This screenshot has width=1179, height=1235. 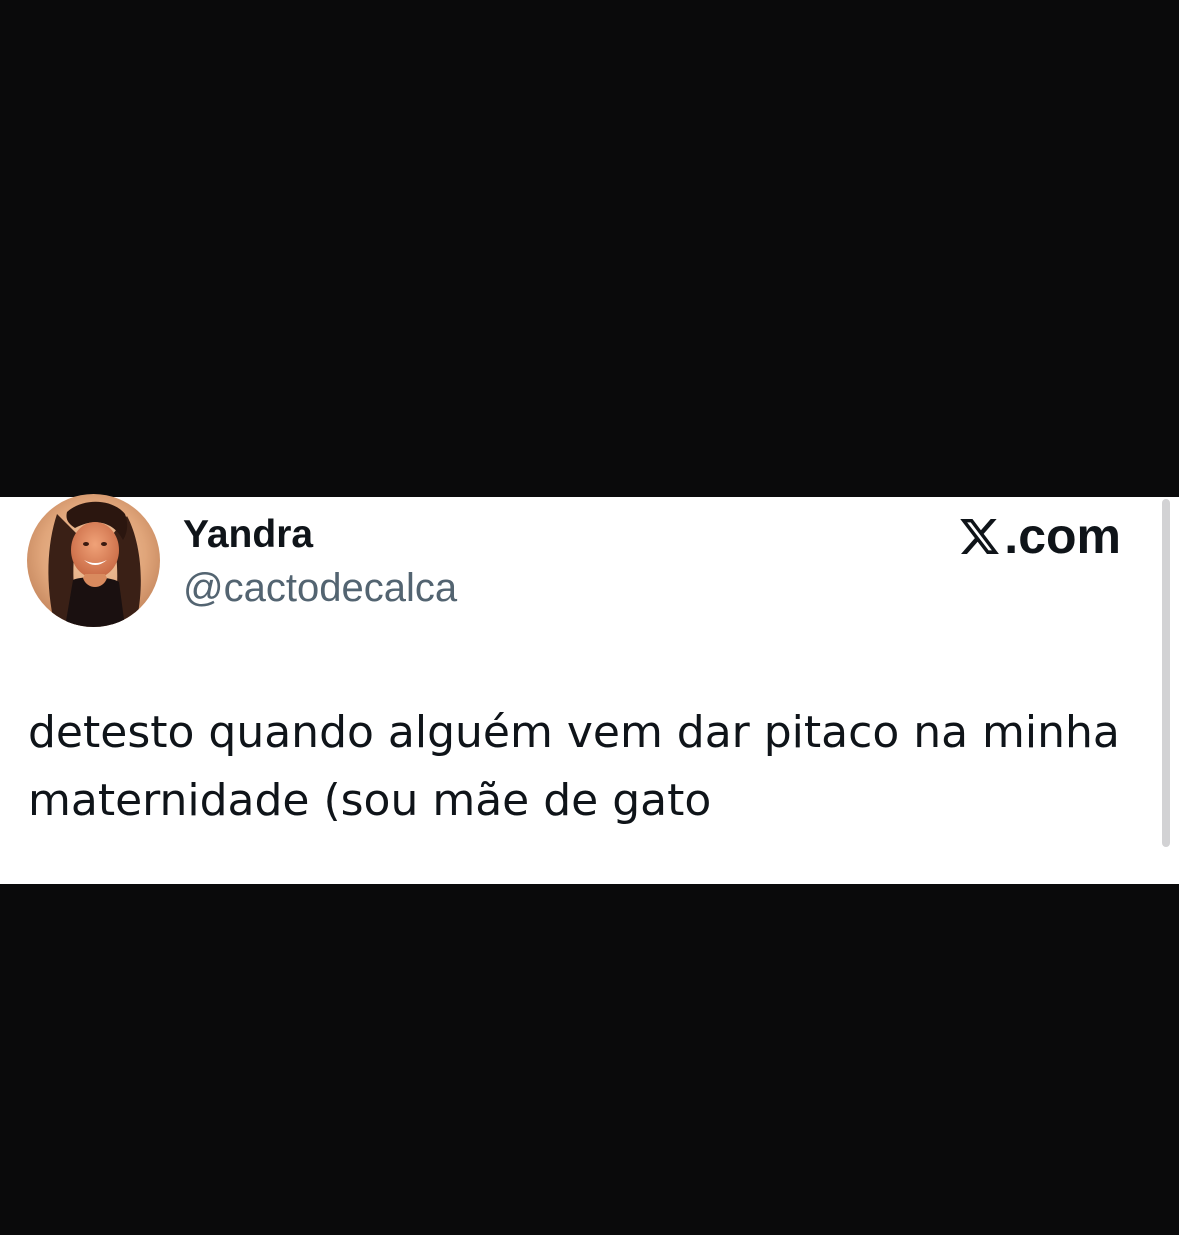 I want to click on display-name: Yandra, so click(x=248, y=535).